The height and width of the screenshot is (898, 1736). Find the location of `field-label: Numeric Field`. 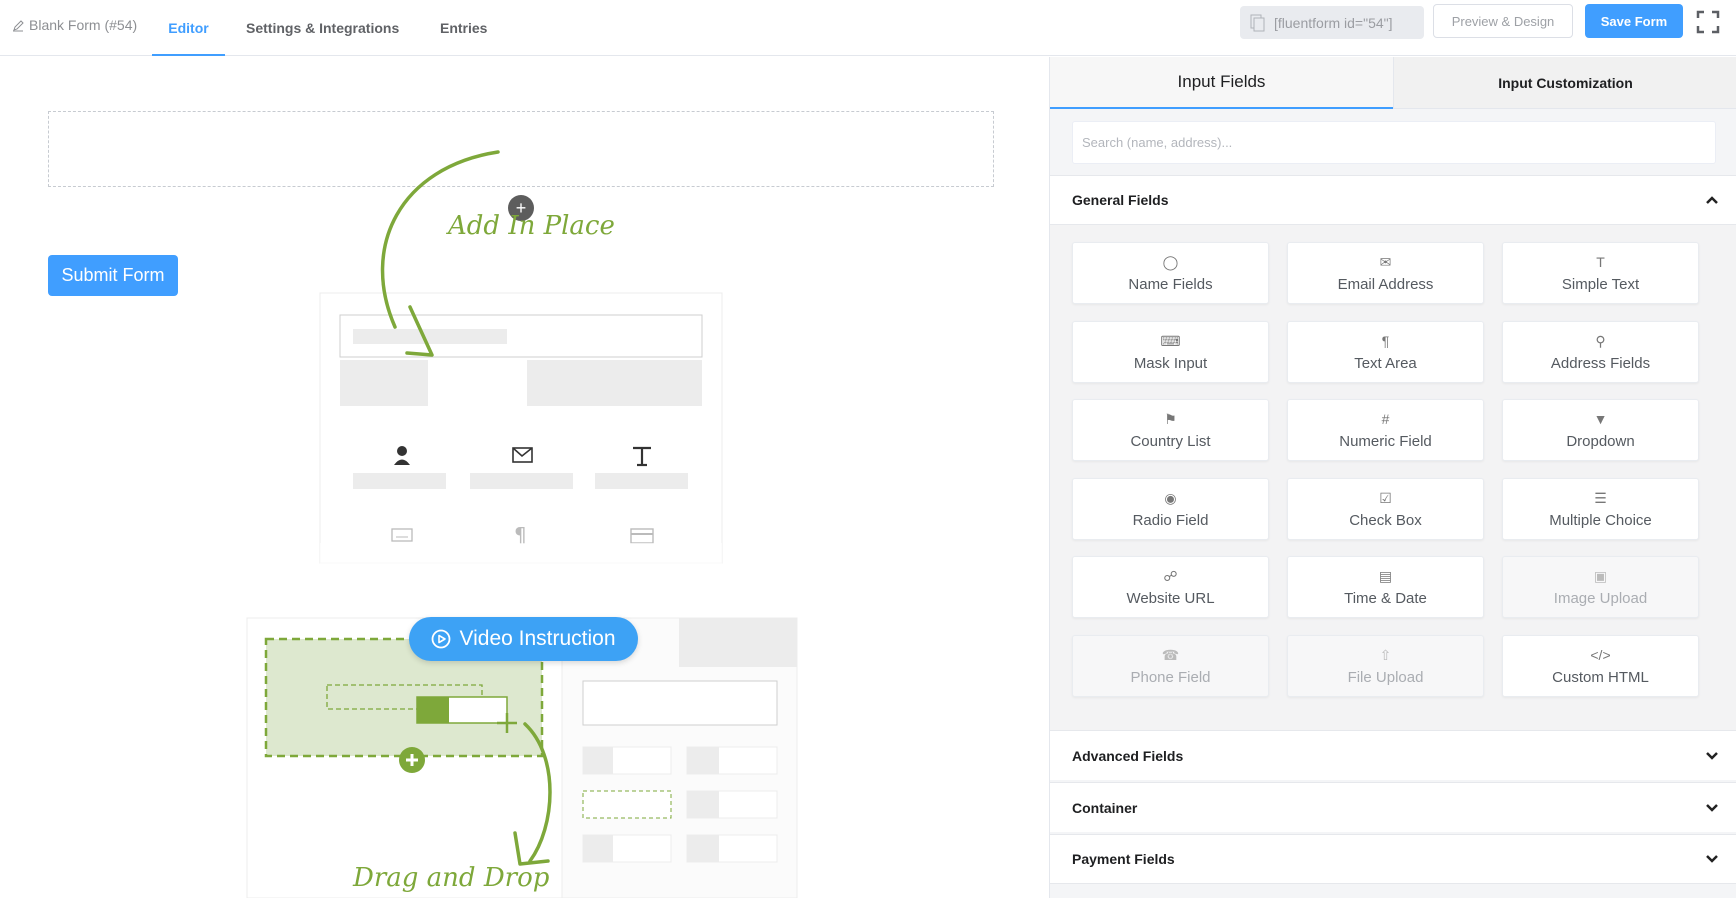

field-label: Numeric Field is located at coordinates (1385, 441).